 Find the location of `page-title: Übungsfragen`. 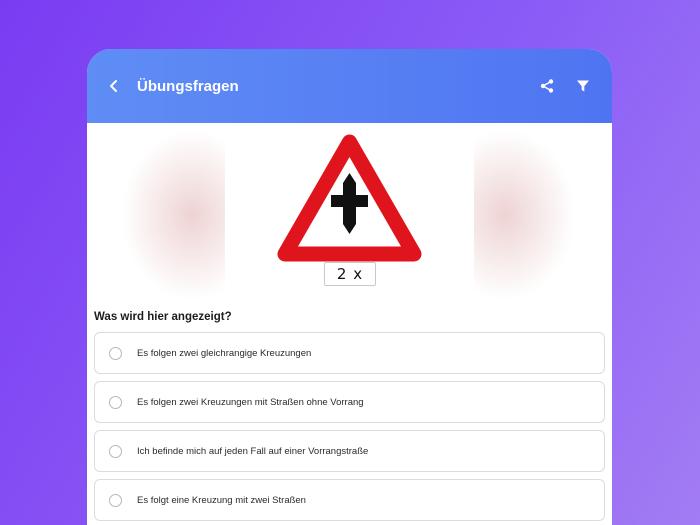

page-title: Übungsfragen is located at coordinates (188, 86).